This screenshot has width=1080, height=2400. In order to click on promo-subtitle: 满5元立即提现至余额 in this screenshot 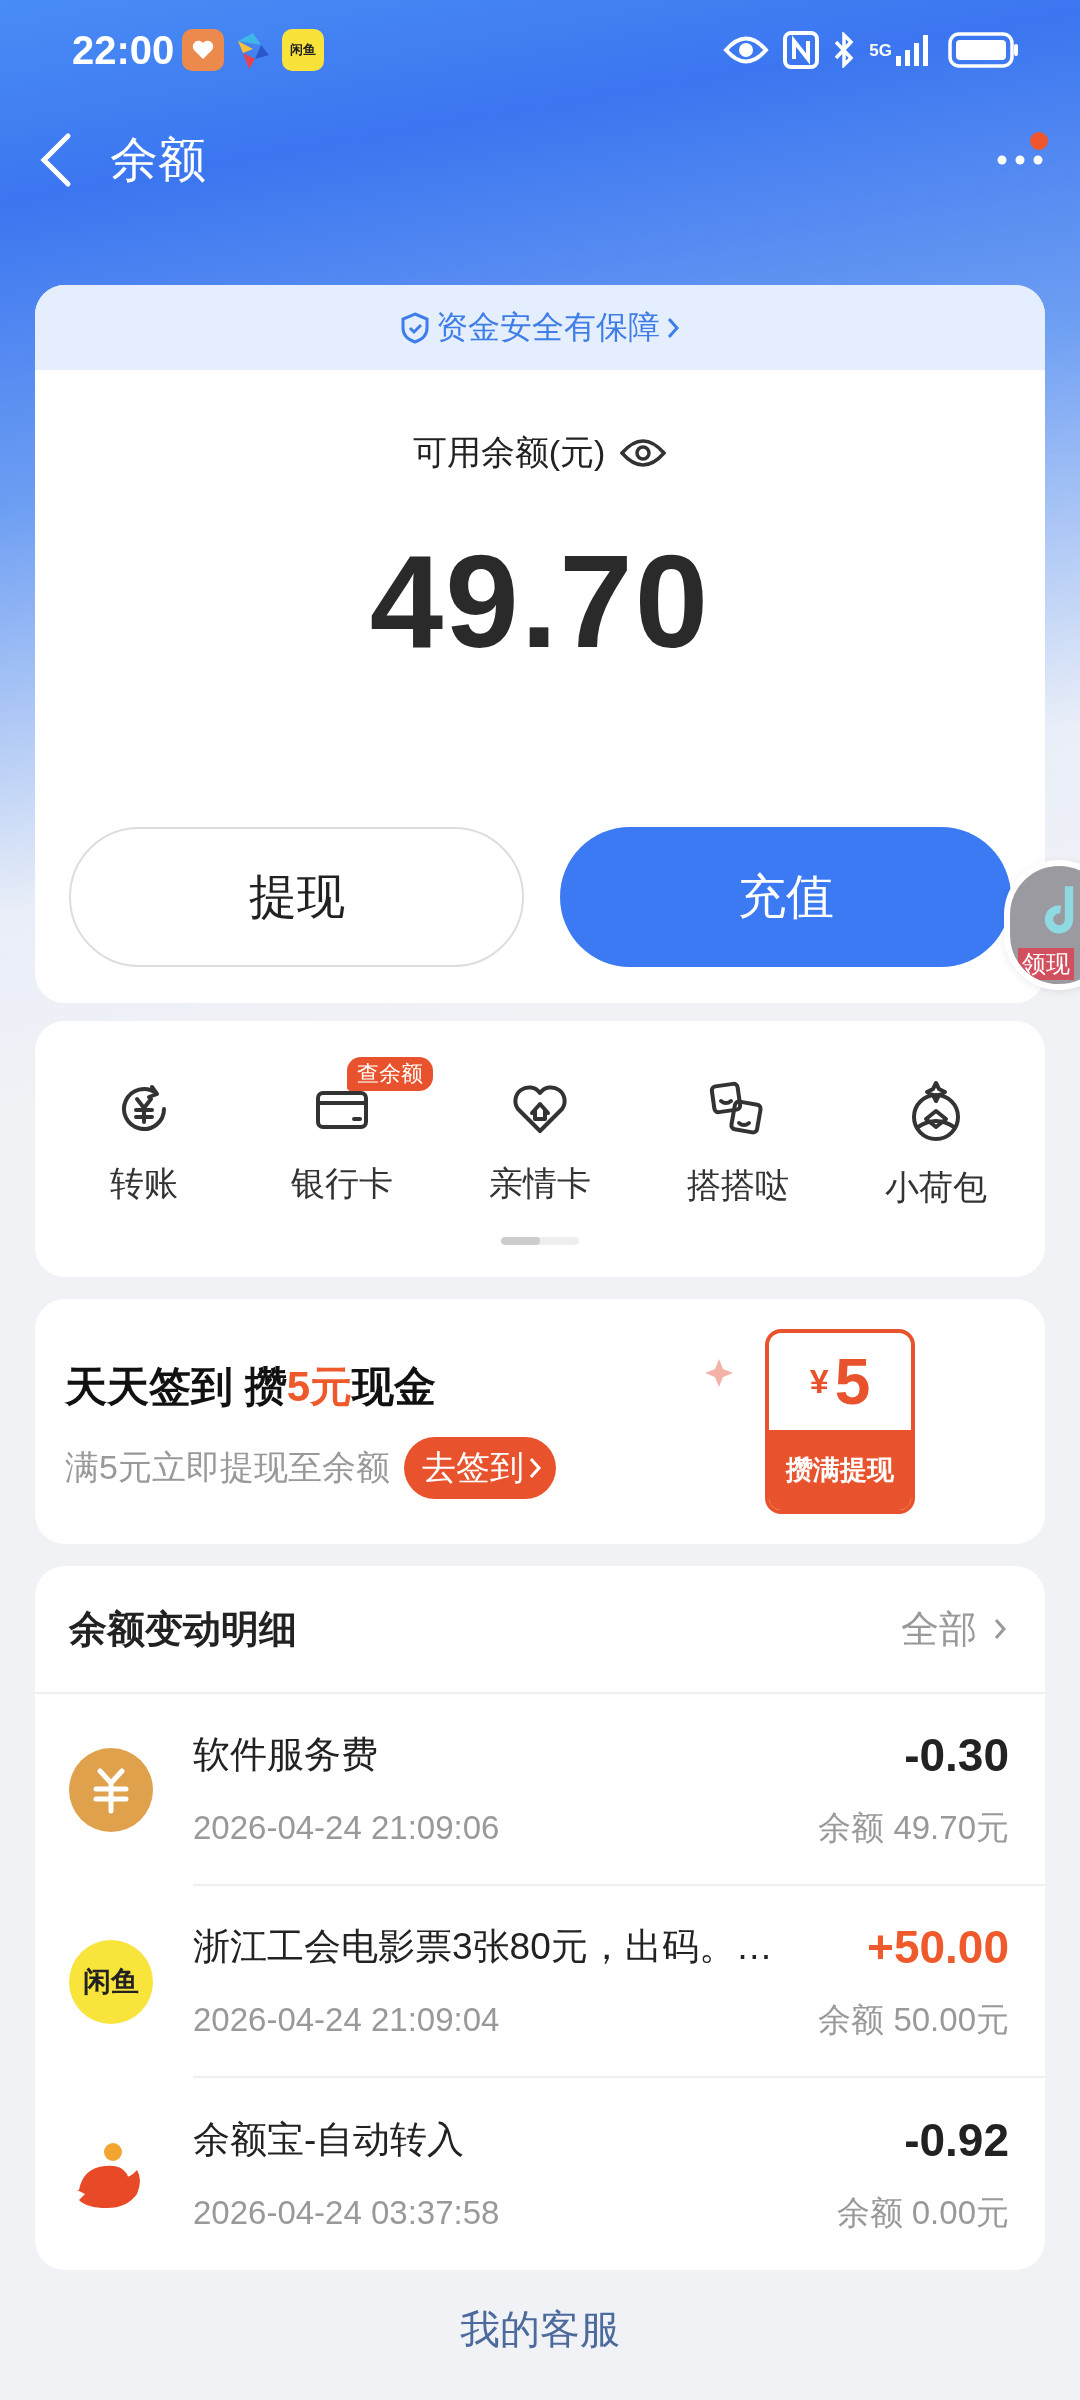, I will do `click(227, 1467)`.